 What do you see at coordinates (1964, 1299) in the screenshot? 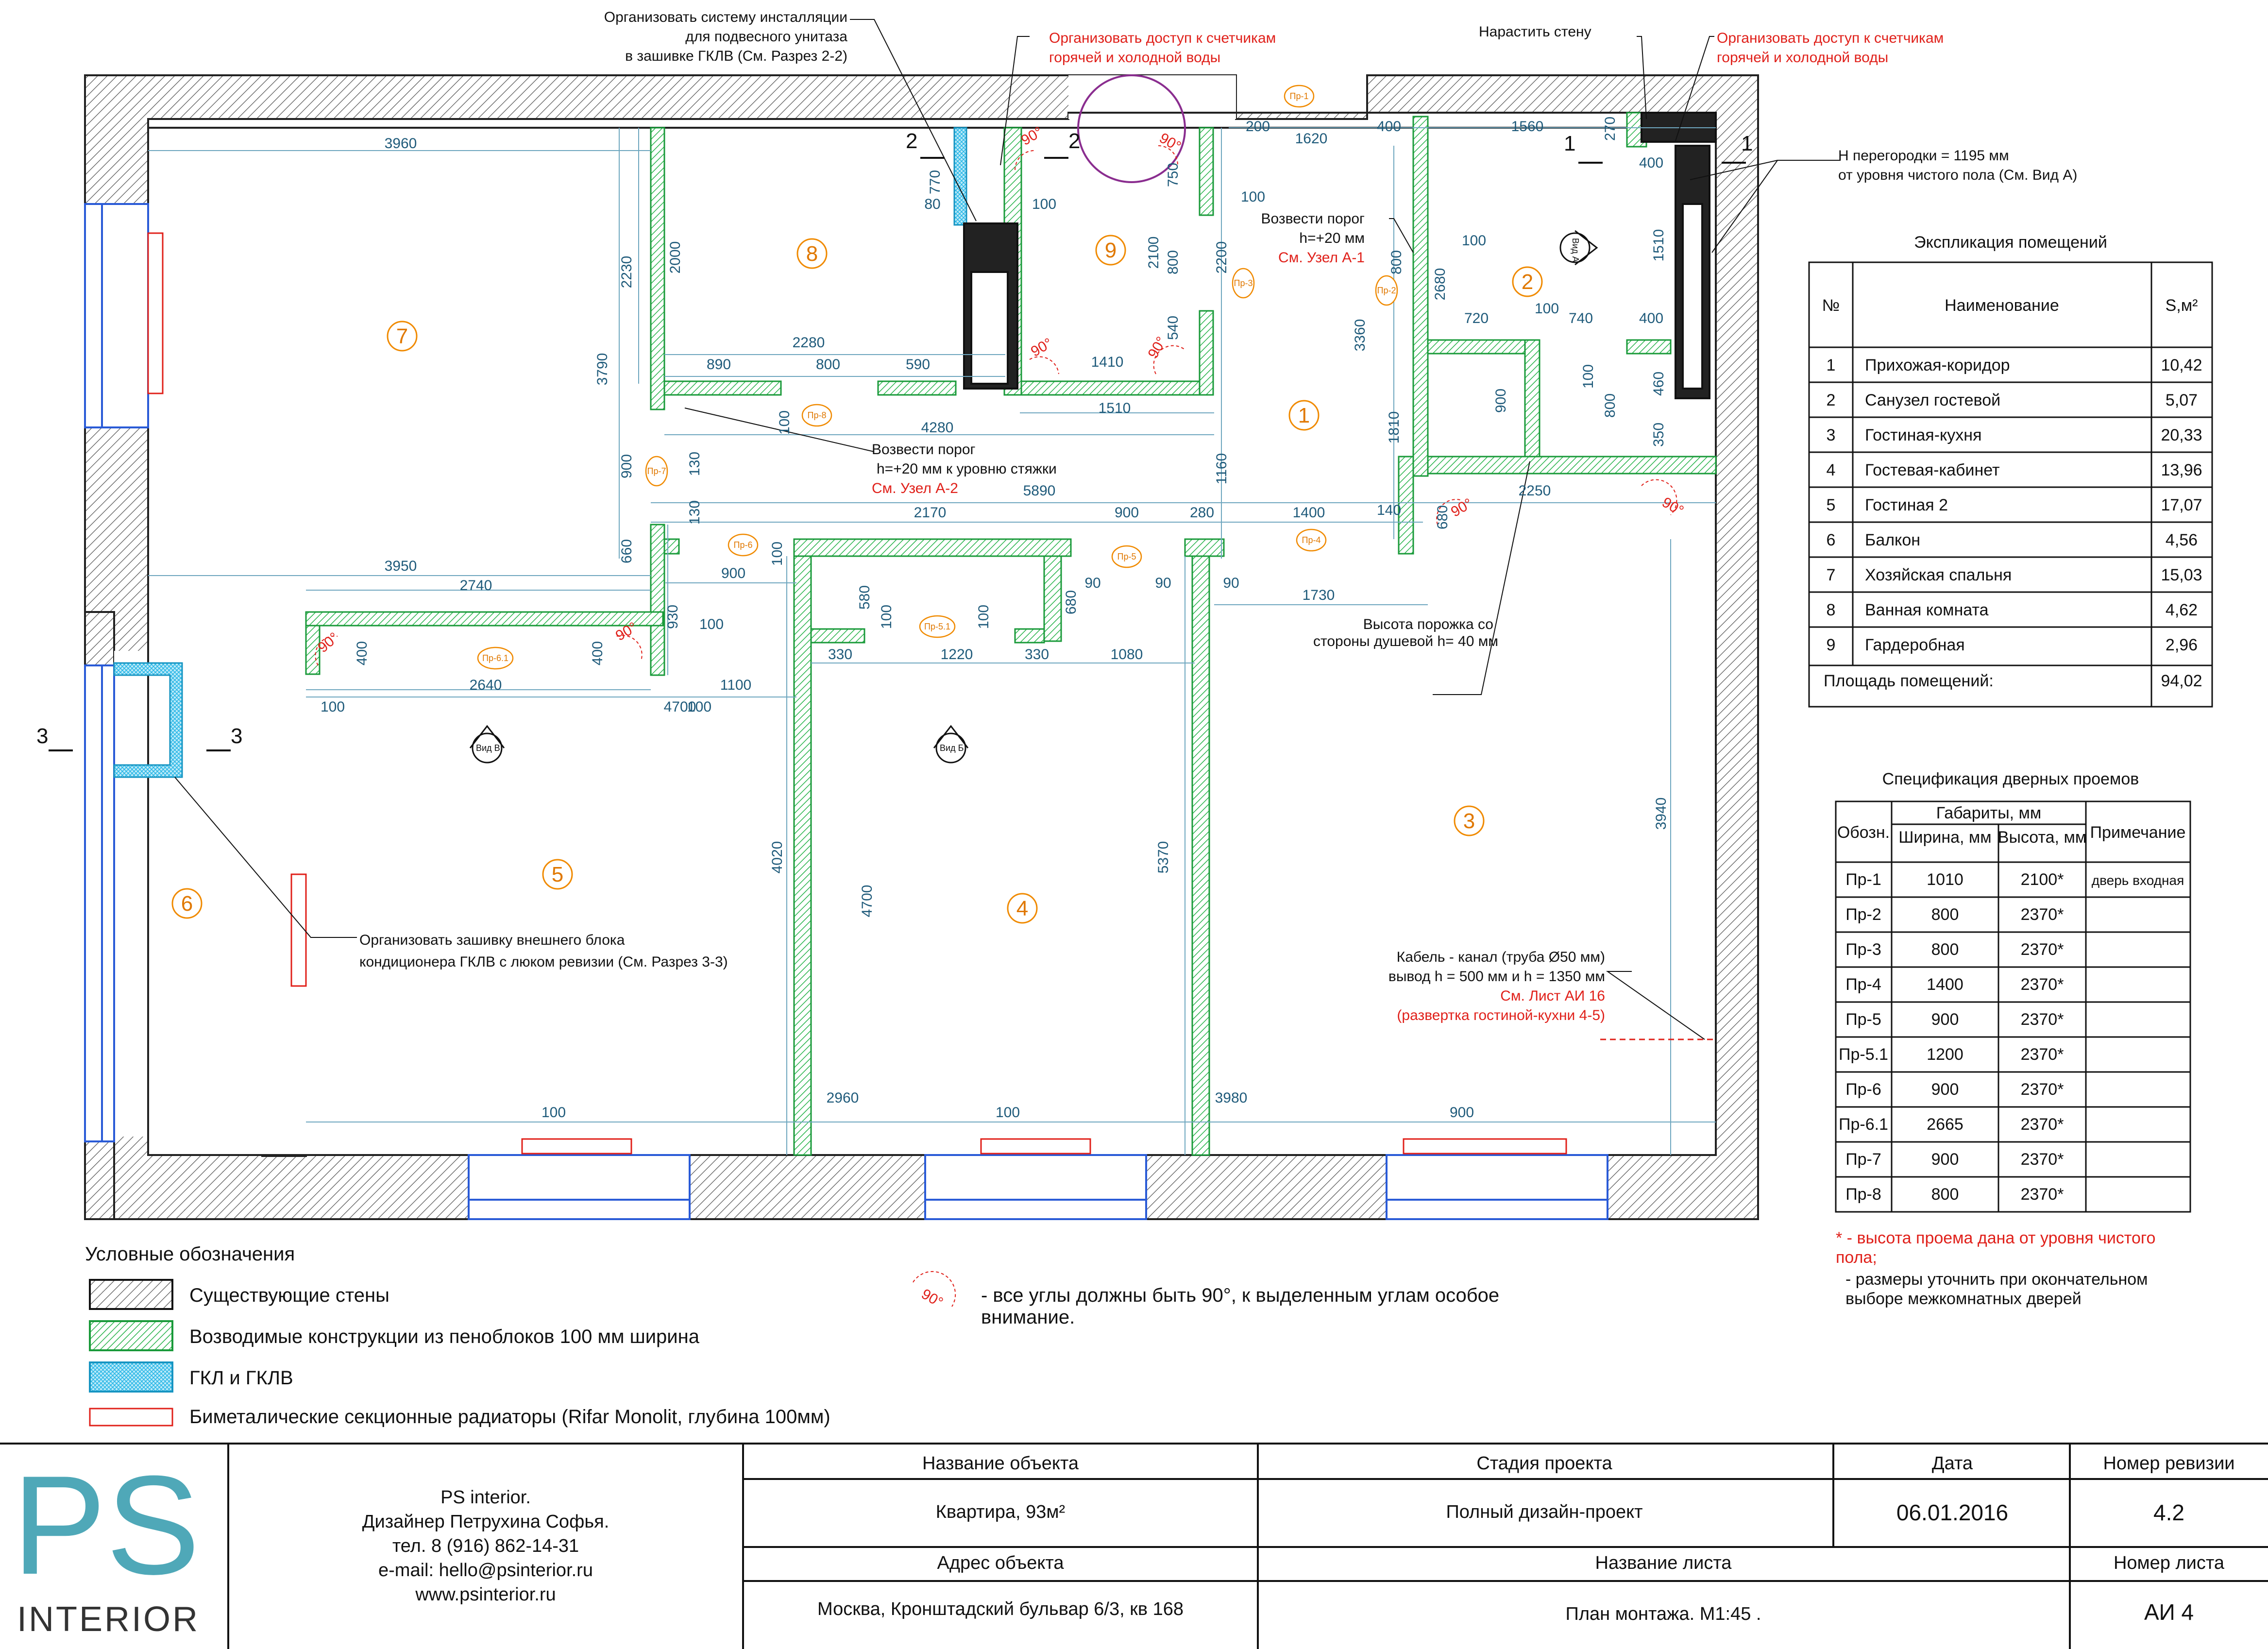
I see `door-spec-footnote: выборе межкомнатных дверей` at bounding box center [1964, 1299].